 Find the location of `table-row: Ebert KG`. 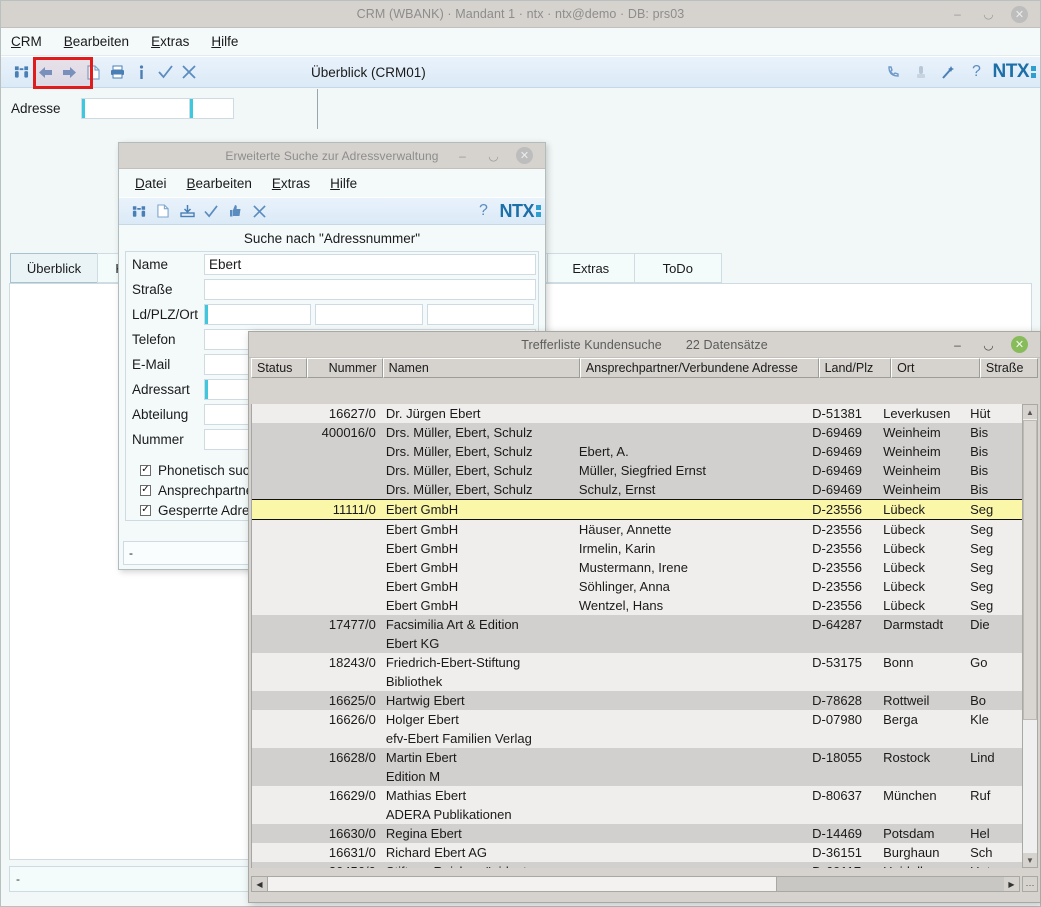

table-row: Ebert KG is located at coordinates (637, 643).